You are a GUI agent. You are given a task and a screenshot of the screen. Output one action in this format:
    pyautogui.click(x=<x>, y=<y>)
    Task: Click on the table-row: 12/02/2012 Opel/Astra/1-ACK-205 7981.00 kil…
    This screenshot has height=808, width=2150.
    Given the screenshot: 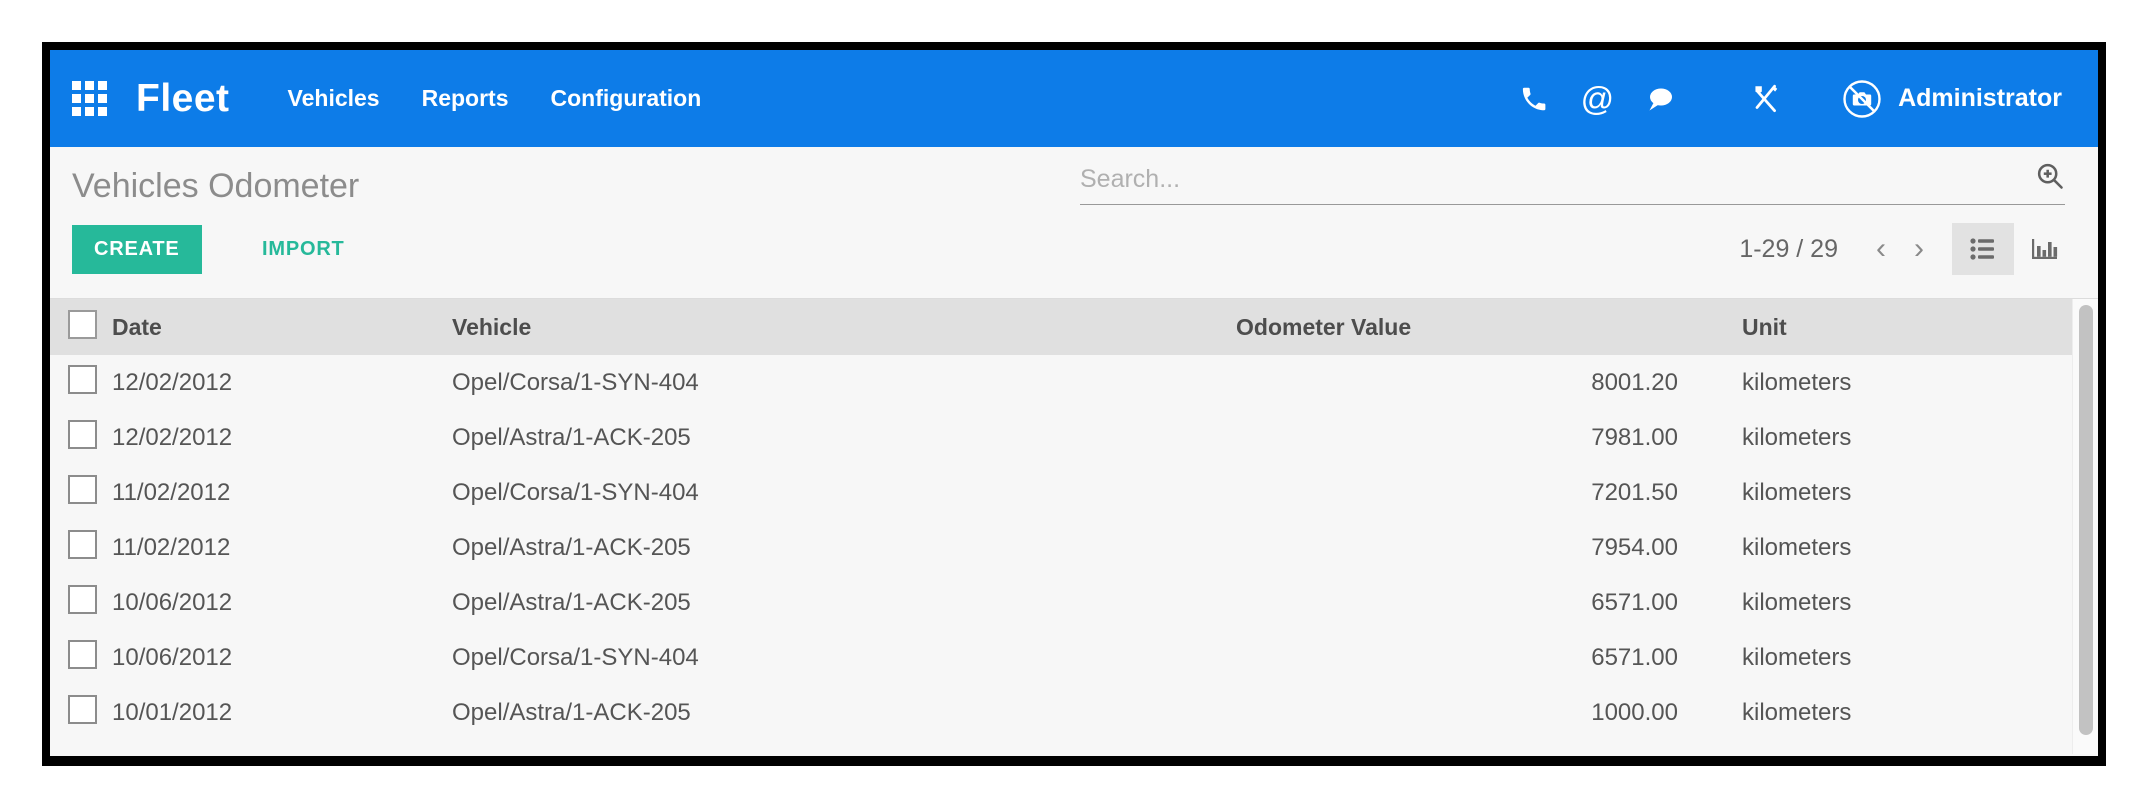 What is the action you would take?
    pyautogui.click(x=1061, y=437)
    